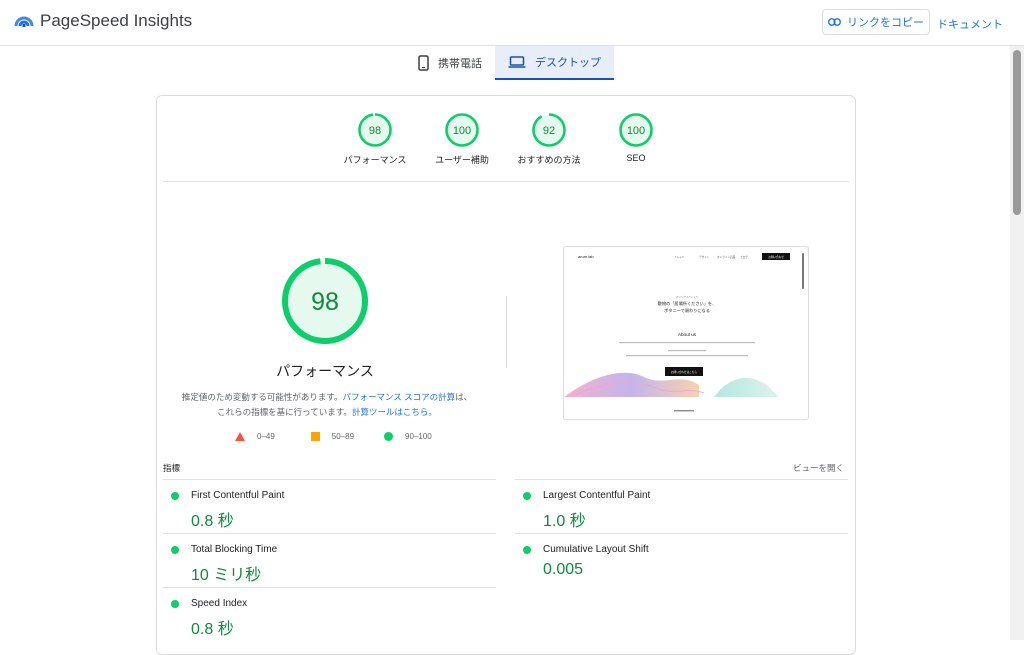 The height and width of the screenshot is (655, 1024). What do you see at coordinates (597, 495) in the screenshot?
I see `metric-name: Largest Contentful Paint` at bounding box center [597, 495].